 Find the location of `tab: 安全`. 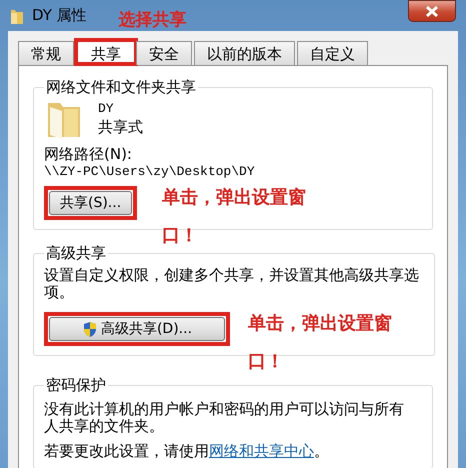

tab: 安全 is located at coordinates (164, 53).